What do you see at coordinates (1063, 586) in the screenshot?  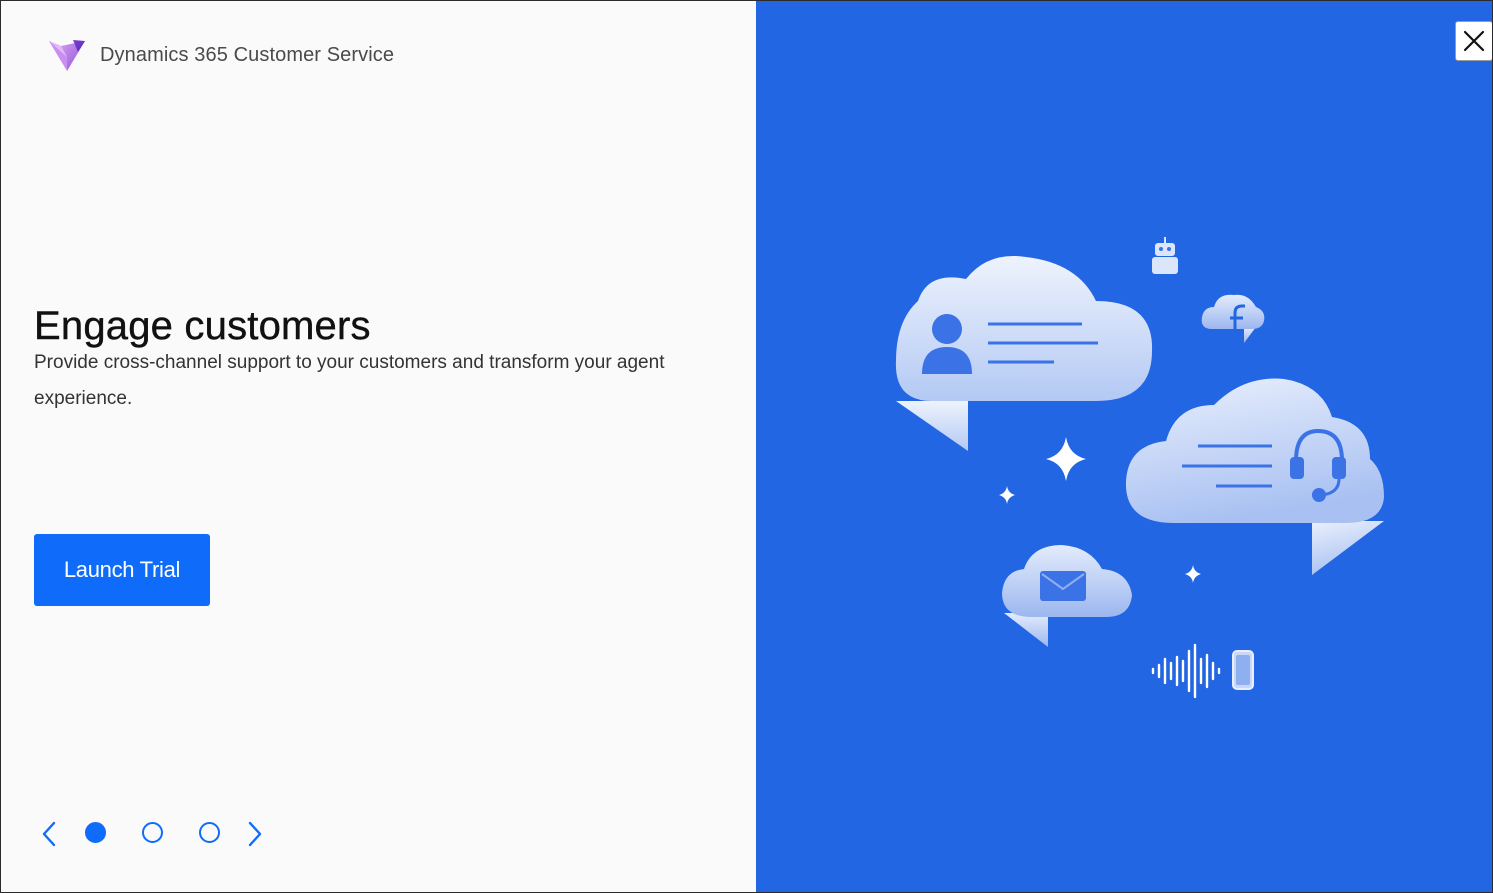 I see `mail-icon` at bounding box center [1063, 586].